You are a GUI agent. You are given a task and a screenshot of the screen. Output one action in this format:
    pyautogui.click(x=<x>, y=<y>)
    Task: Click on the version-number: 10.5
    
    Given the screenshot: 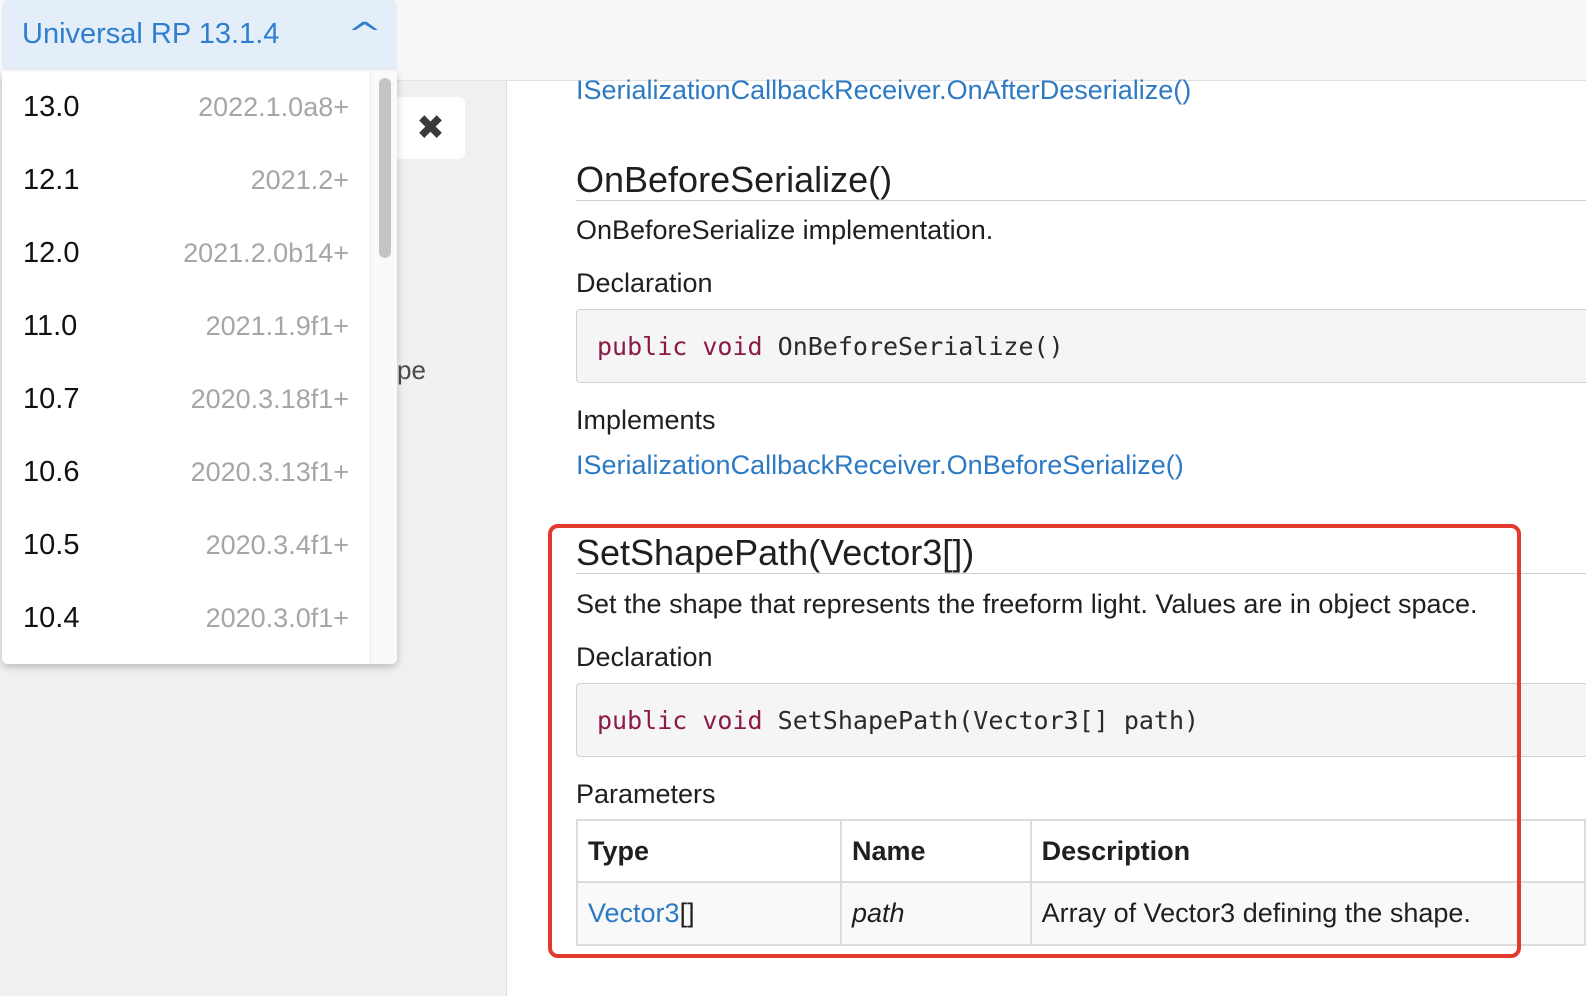 What is the action you would take?
    pyautogui.click(x=51, y=545)
    